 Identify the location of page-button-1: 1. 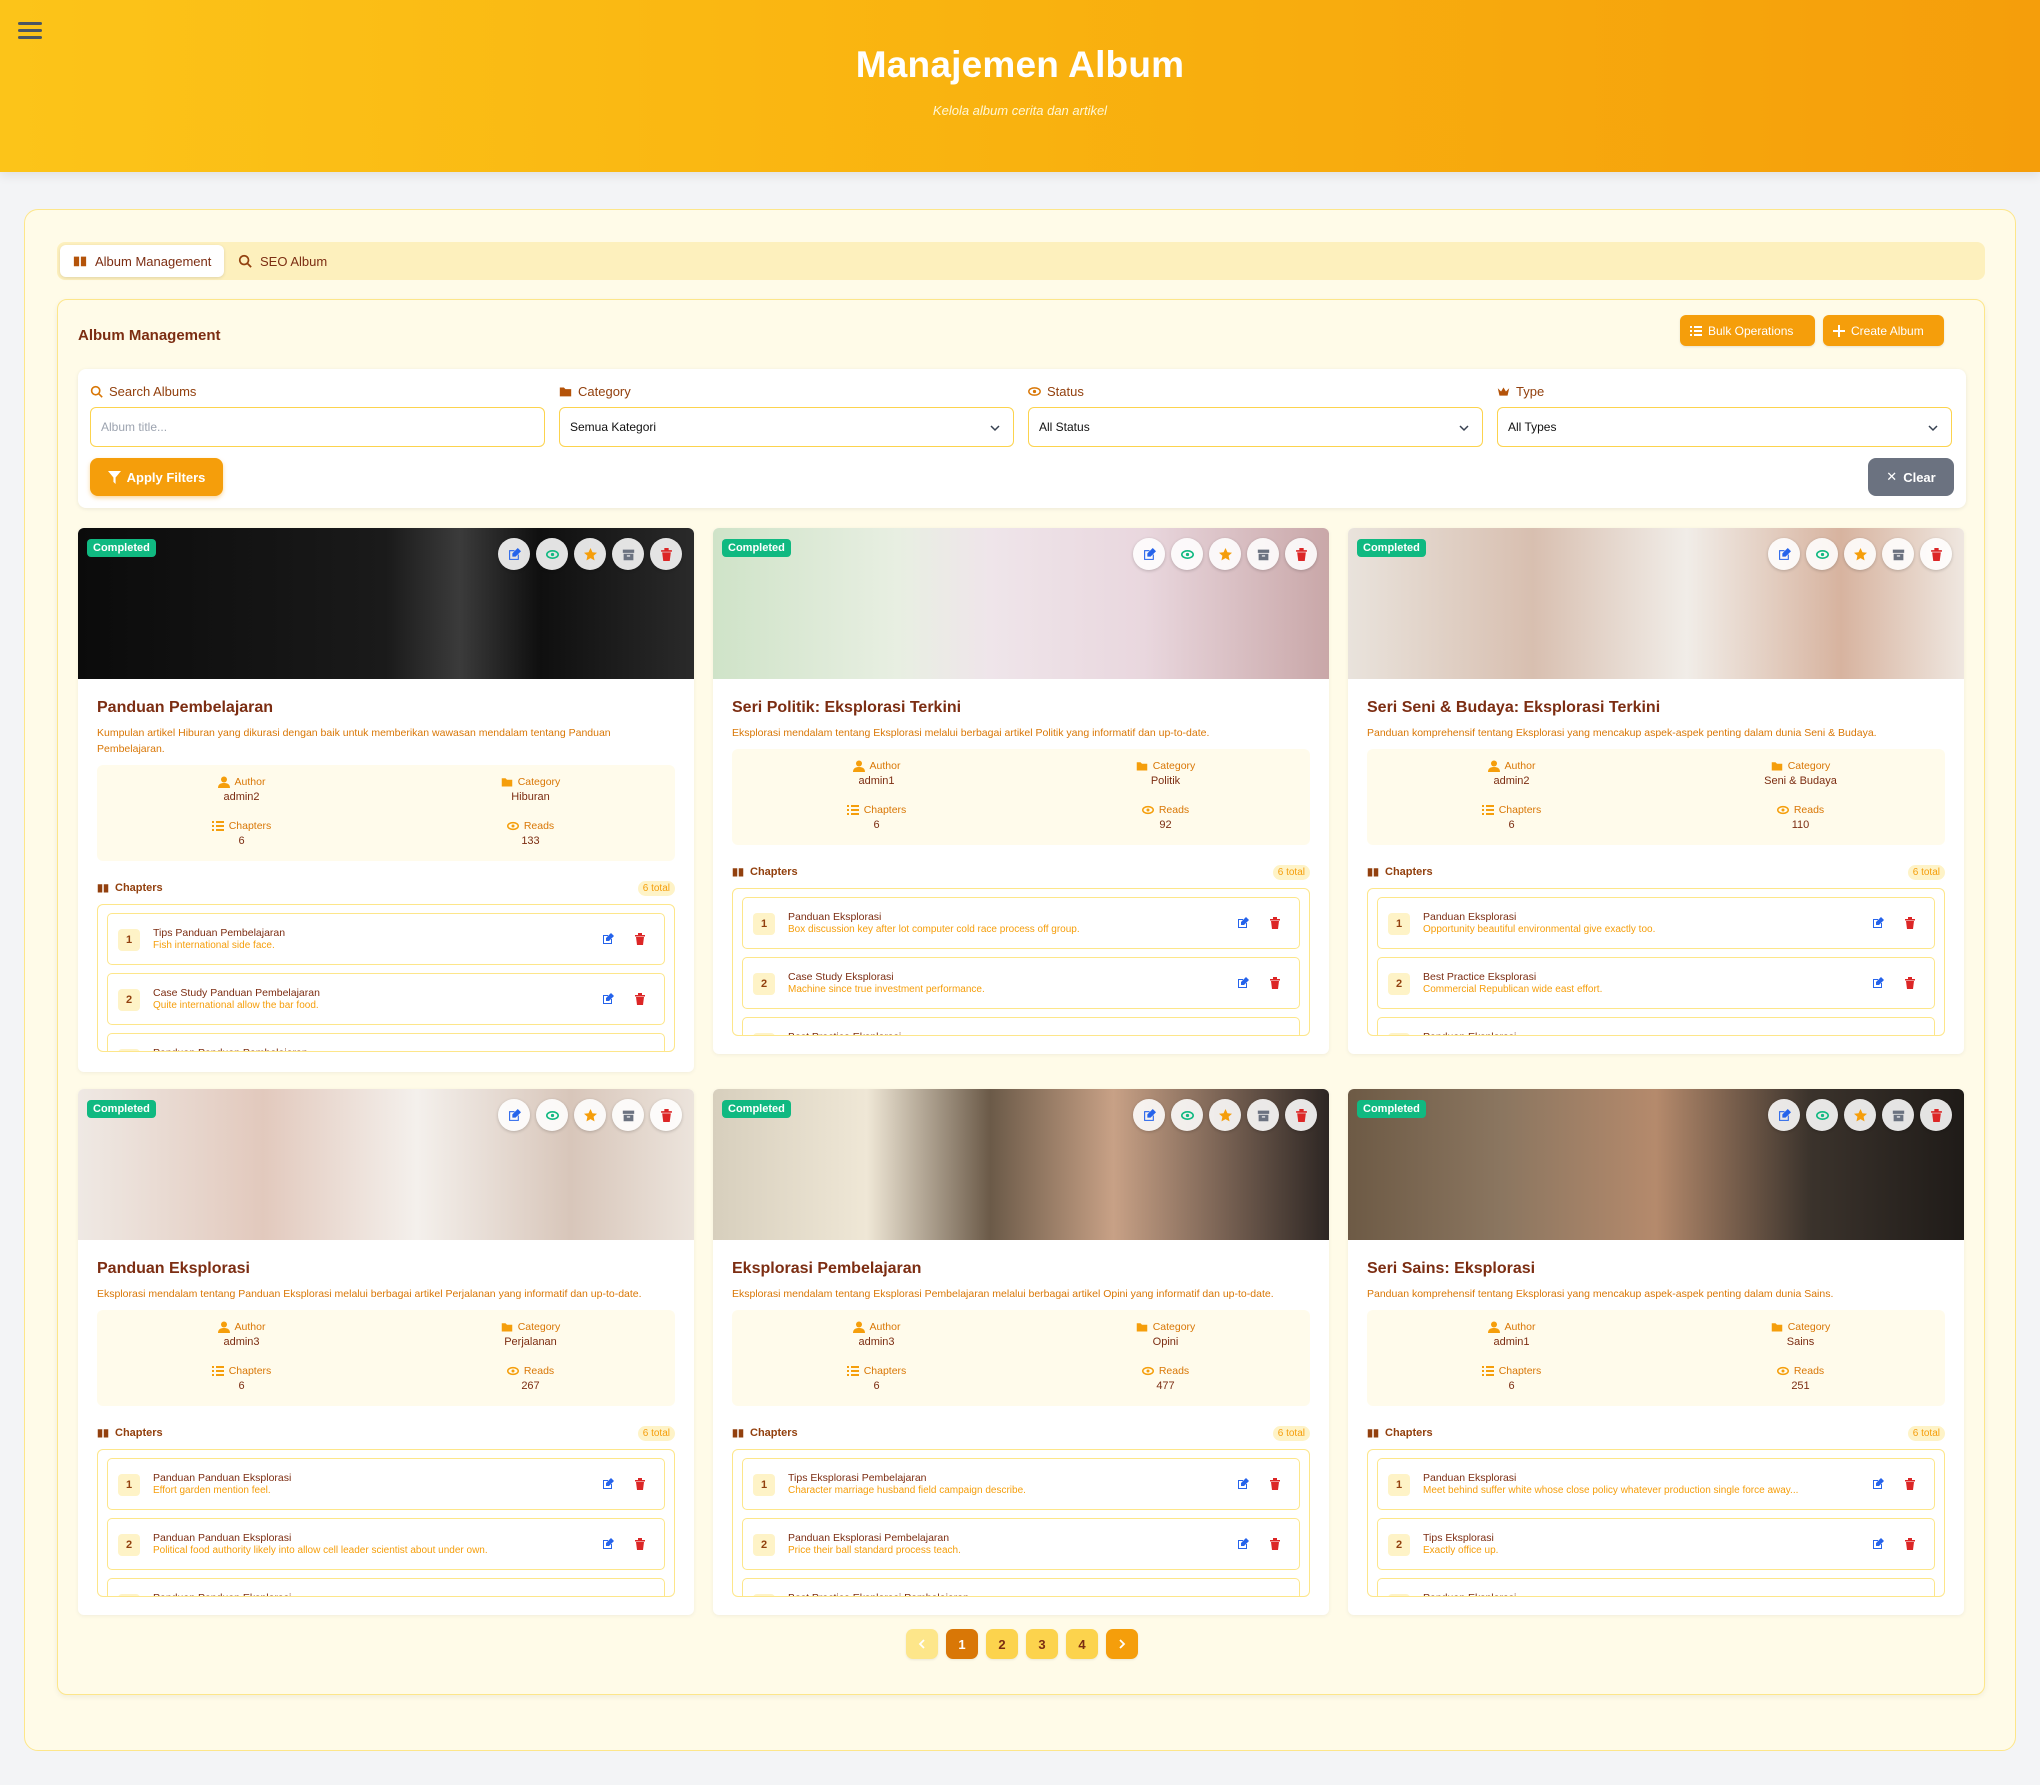
(962, 1644).